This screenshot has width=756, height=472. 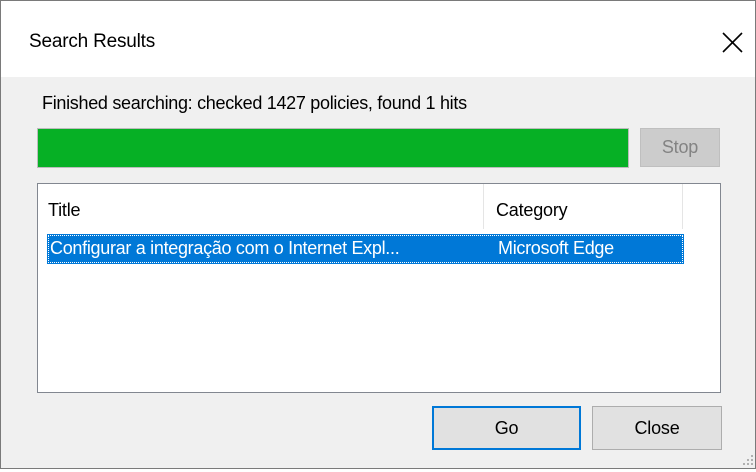 I want to click on results-list-header: Title Category, so click(x=379, y=206).